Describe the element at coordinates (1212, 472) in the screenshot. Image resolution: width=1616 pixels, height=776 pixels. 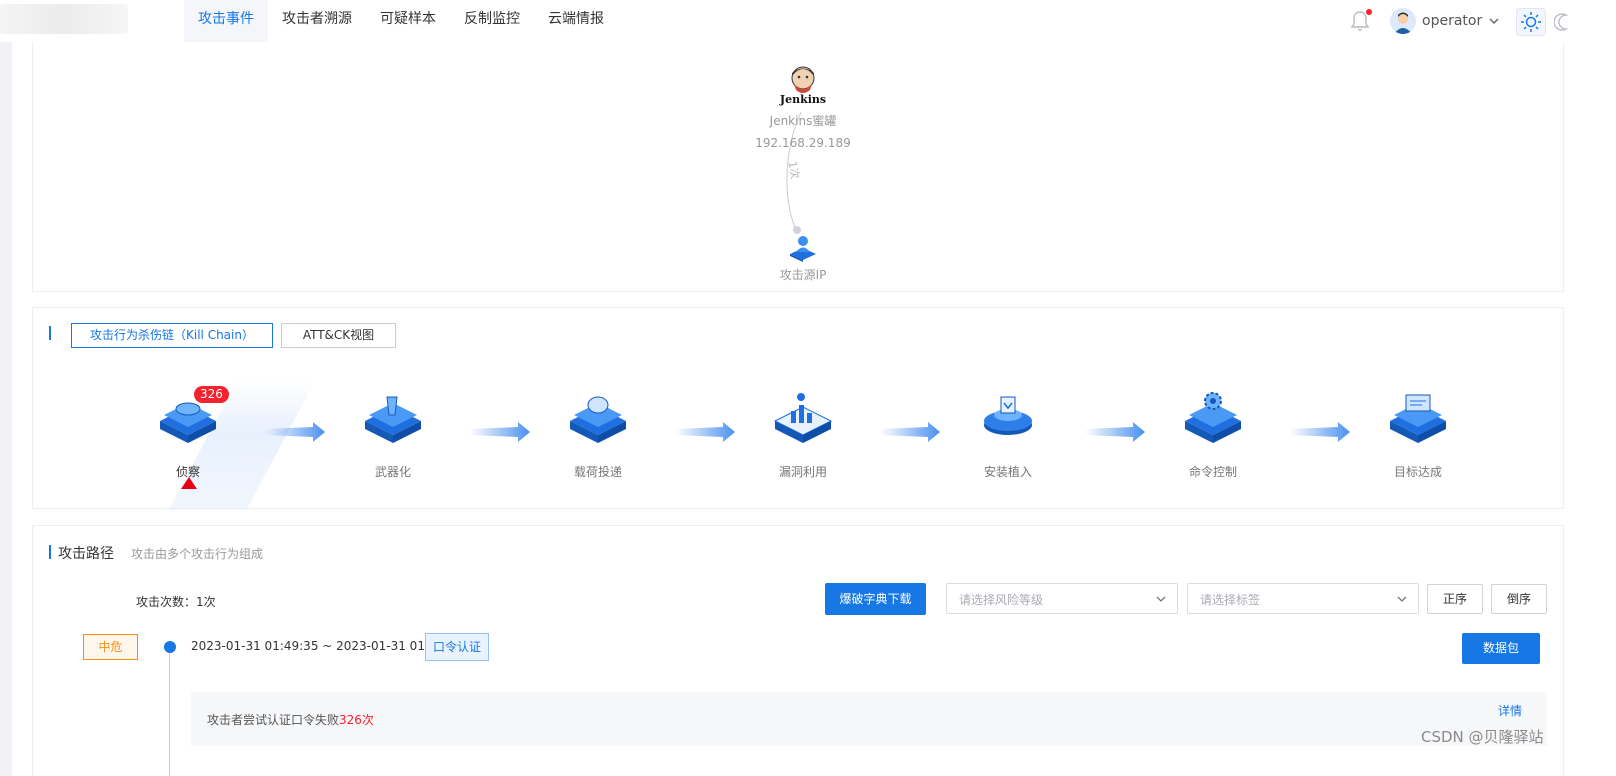
I see `stage-label: 命令控制` at that location.